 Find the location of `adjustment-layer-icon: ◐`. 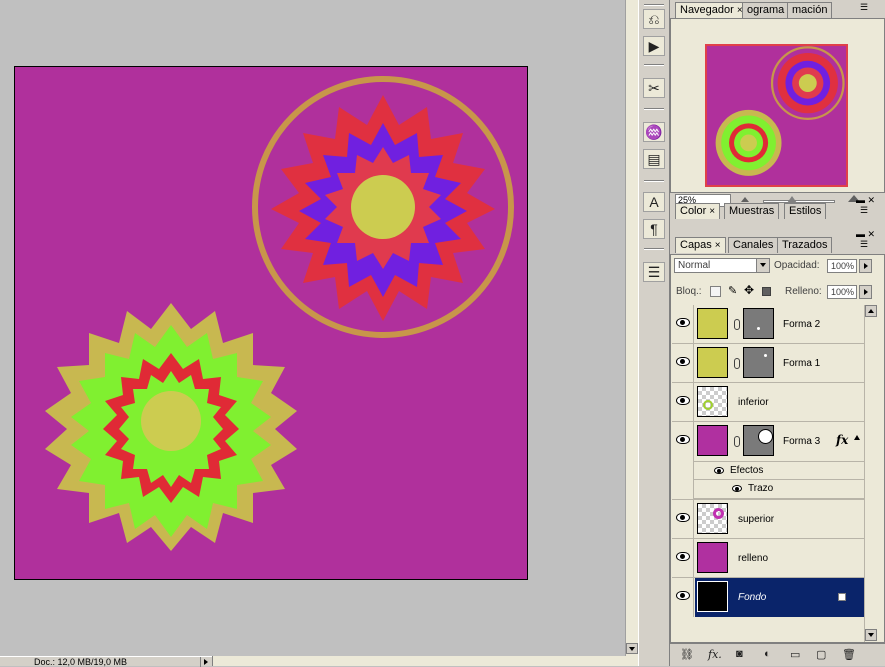

adjustment-layer-icon: ◐ is located at coordinates (767, 654).